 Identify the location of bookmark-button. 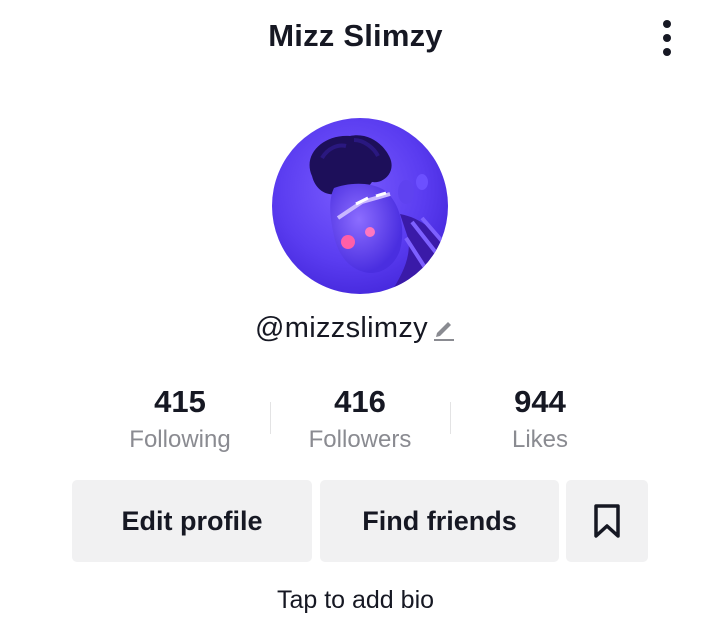
(607, 521).